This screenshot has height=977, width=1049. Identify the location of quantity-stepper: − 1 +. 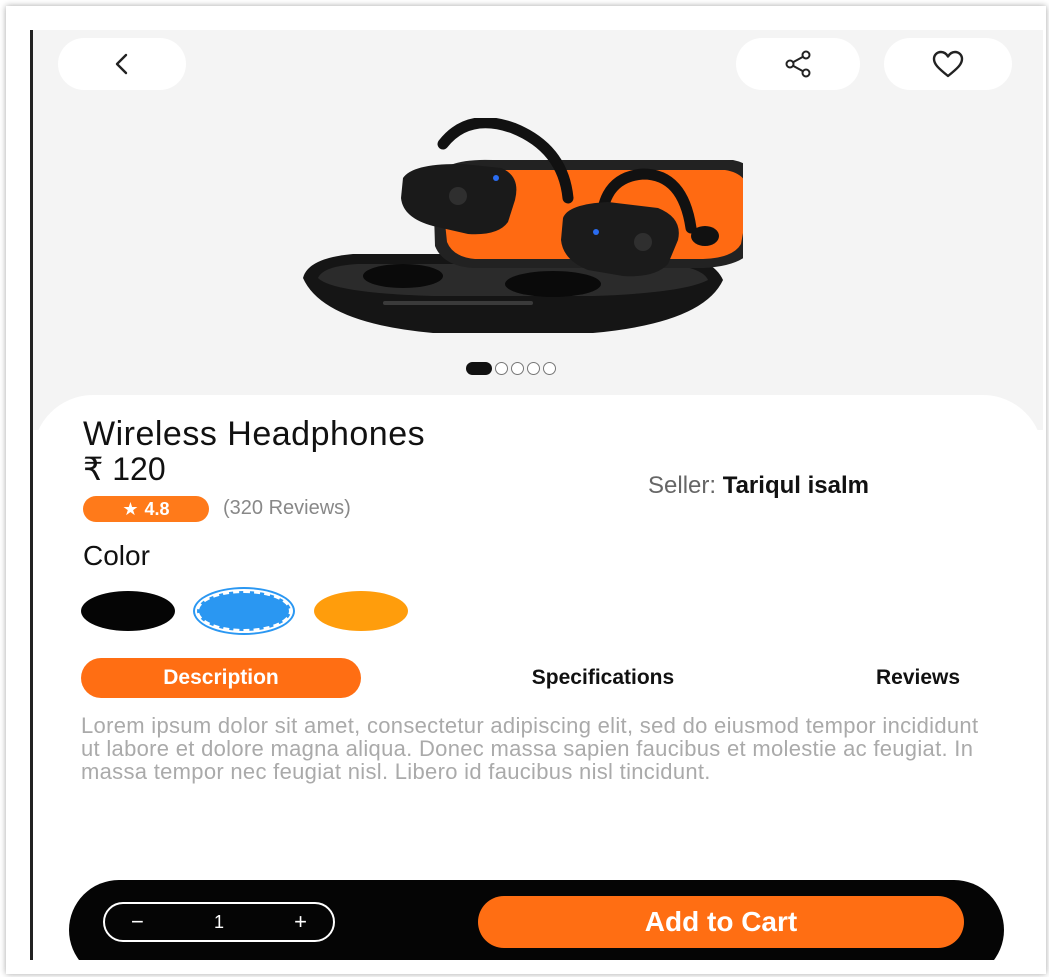
(219, 922).